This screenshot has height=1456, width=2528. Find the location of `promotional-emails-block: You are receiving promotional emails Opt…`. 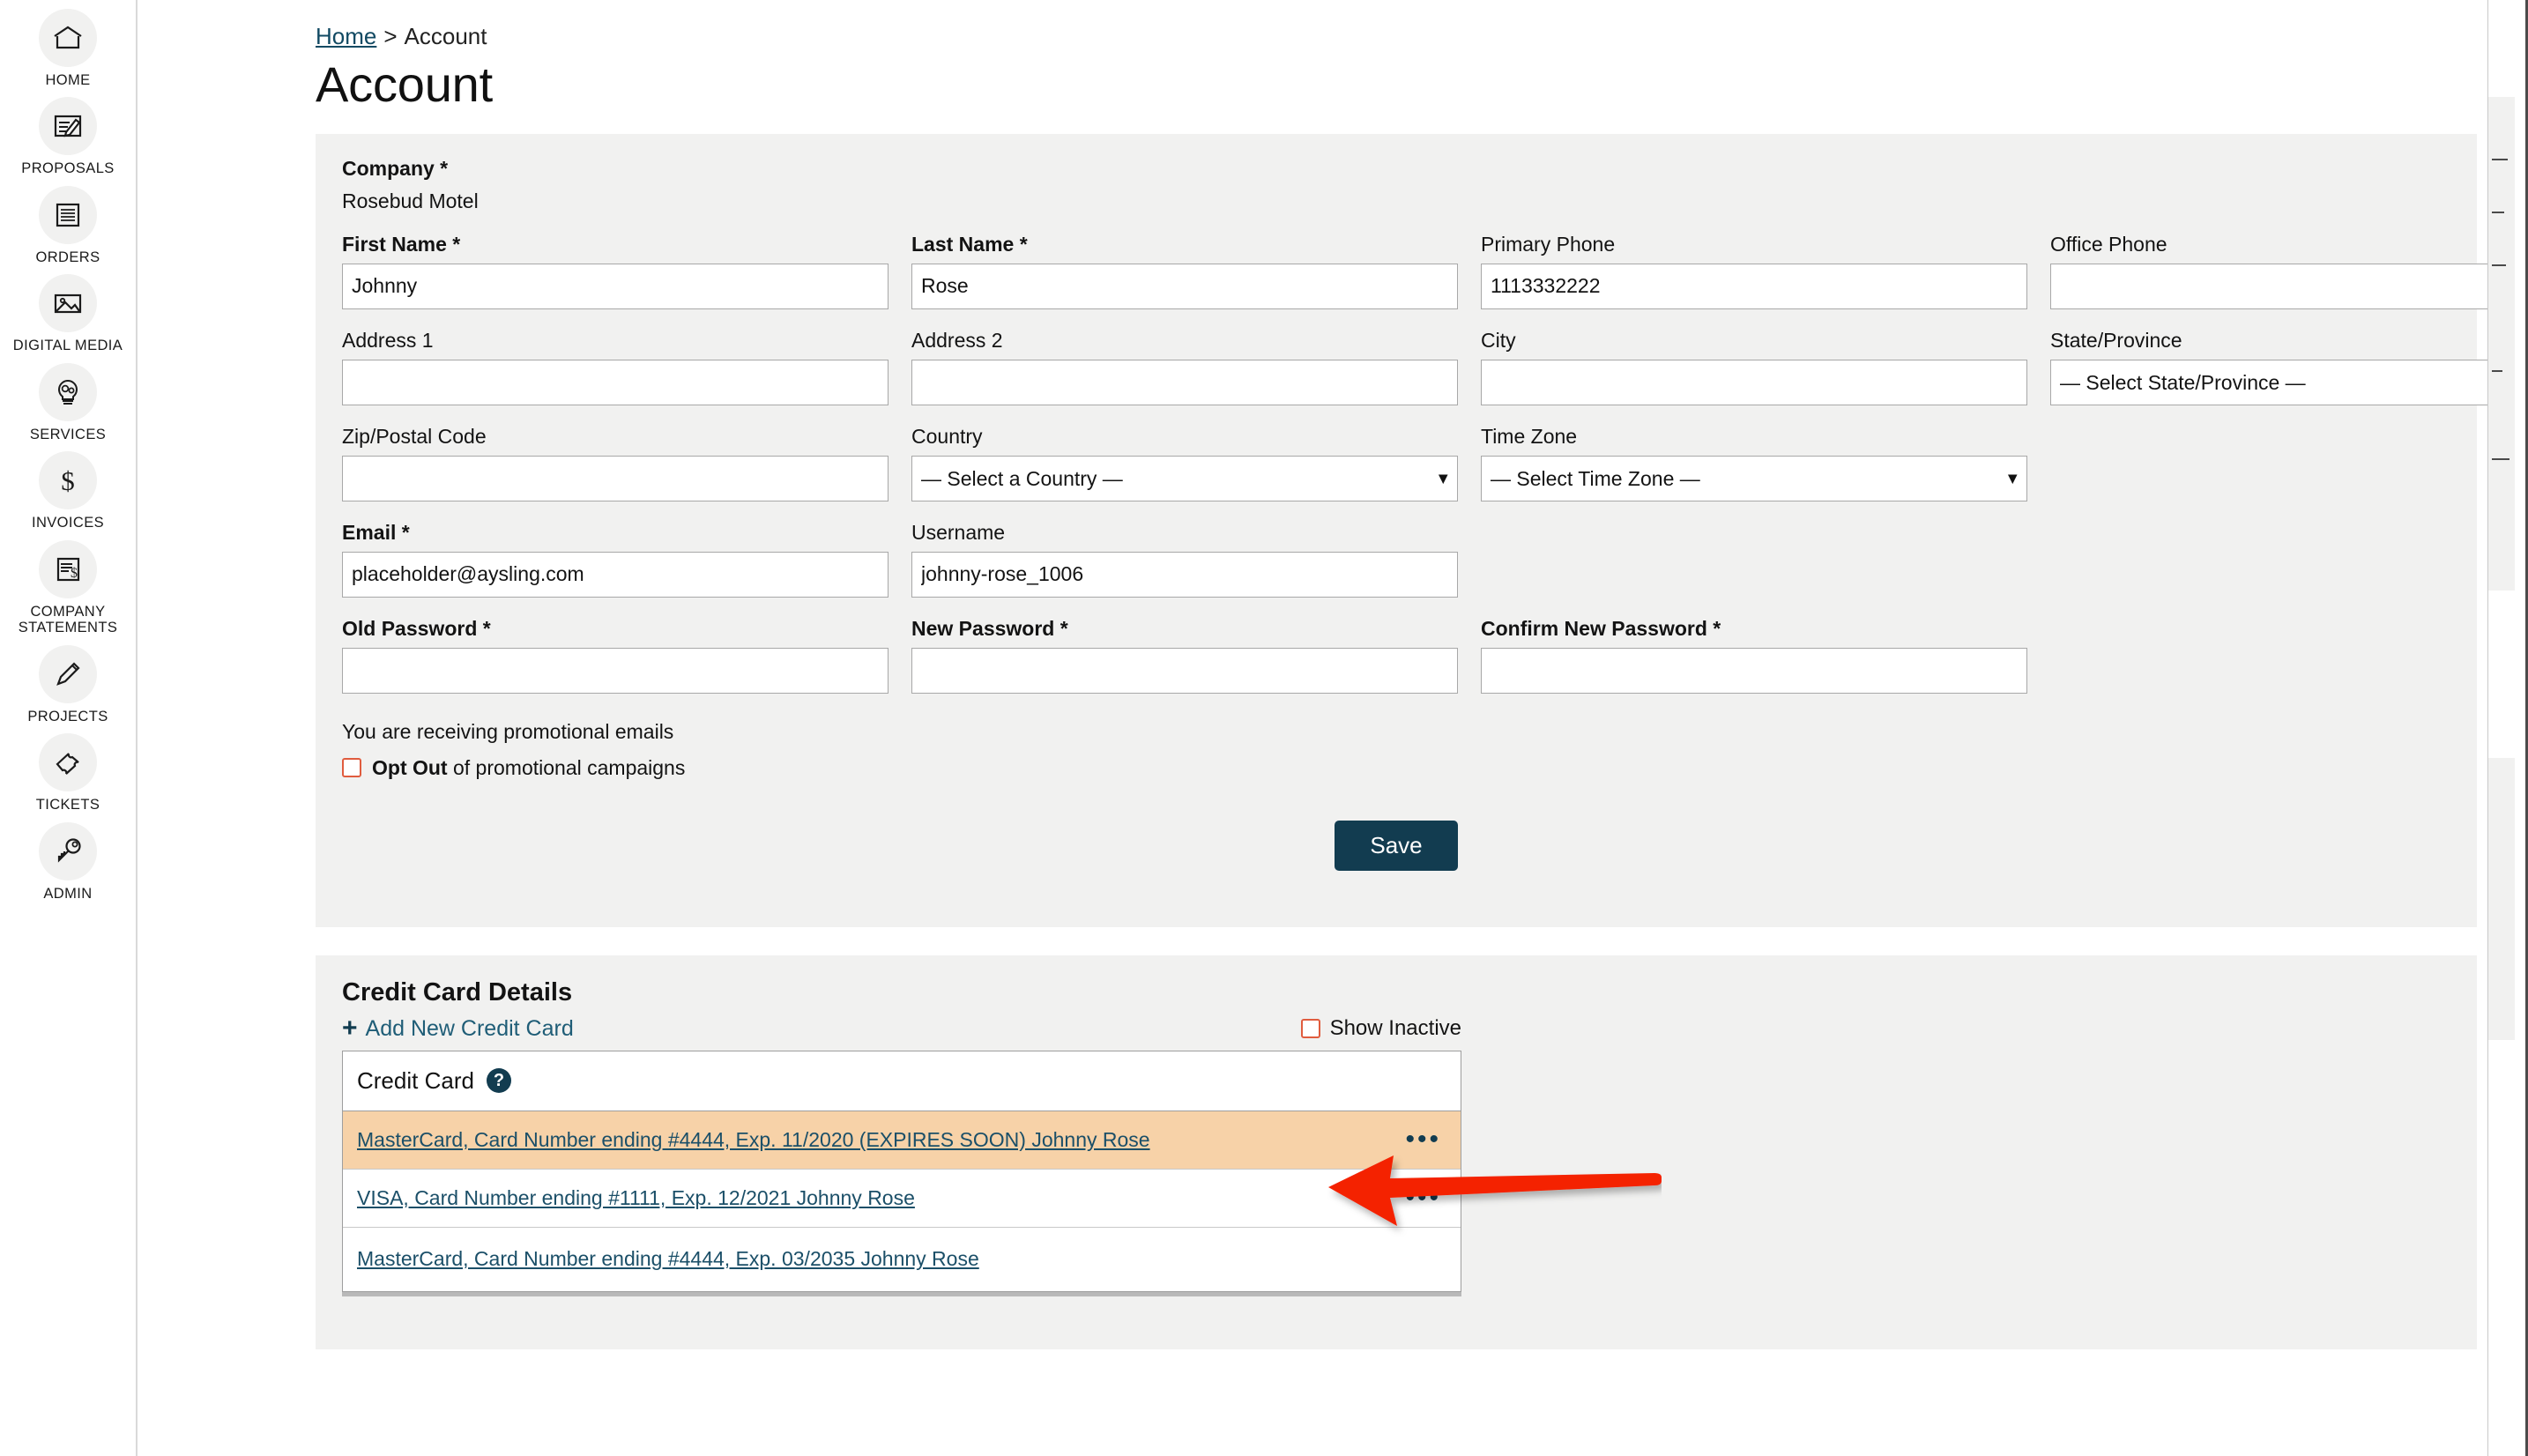

promotional-emails-block: You are receiving promotional emails Opt… is located at coordinates (1396, 750).